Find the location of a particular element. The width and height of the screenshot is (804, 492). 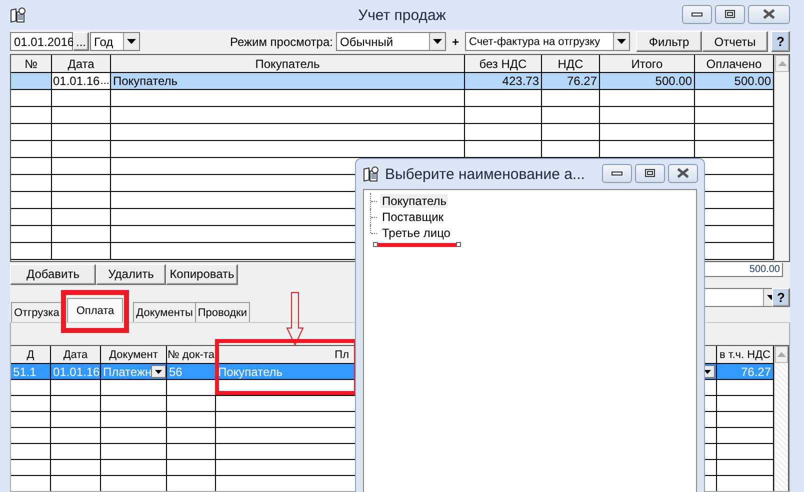

tree-item: Третье лицо is located at coordinates (416, 233).